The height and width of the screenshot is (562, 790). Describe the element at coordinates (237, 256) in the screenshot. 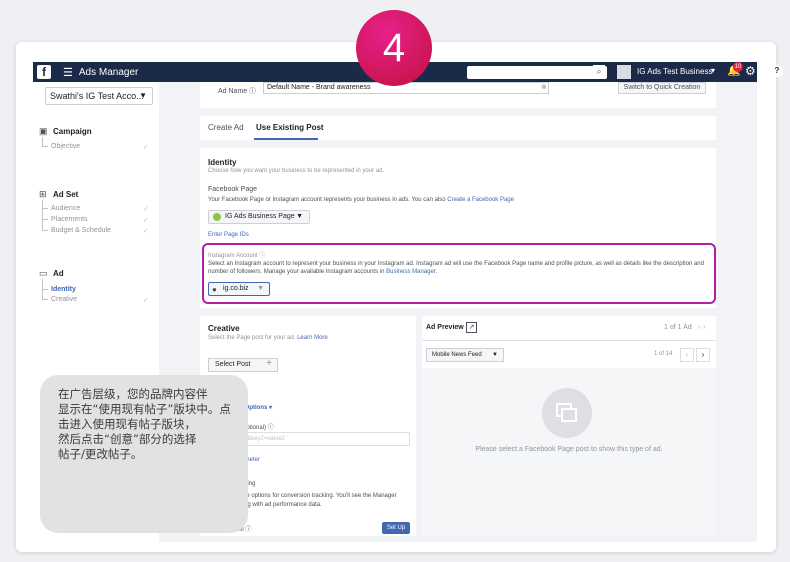

I see `instagram-account-label: Instagram Account ⓘ` at that location.